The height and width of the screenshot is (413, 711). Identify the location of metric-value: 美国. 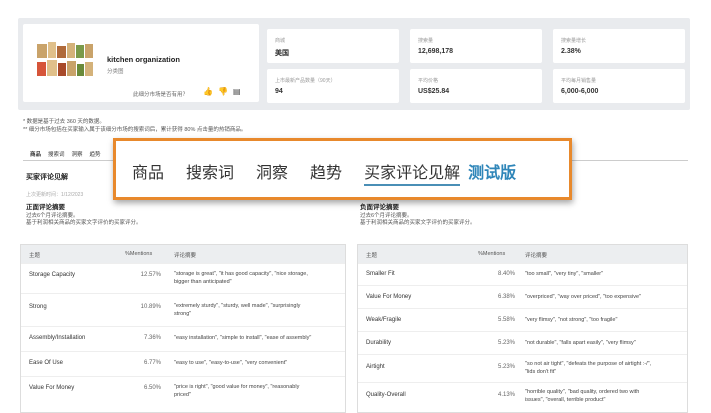
(282, 53).